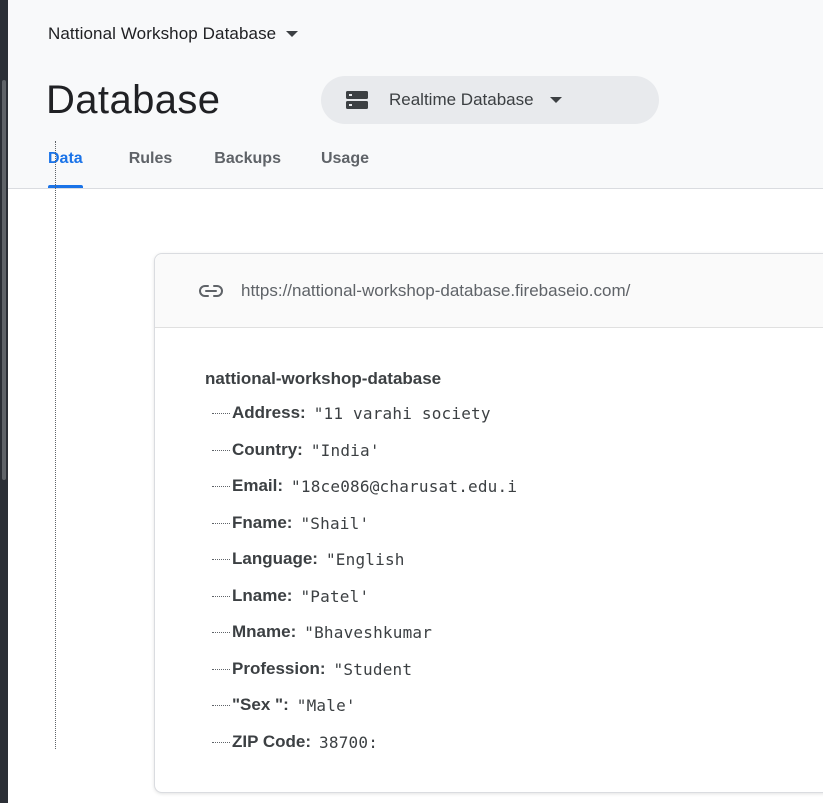 The width and height of the screenshot is (823, 803). I want to click on tree-entry: Country: "India', so click(296, 450).